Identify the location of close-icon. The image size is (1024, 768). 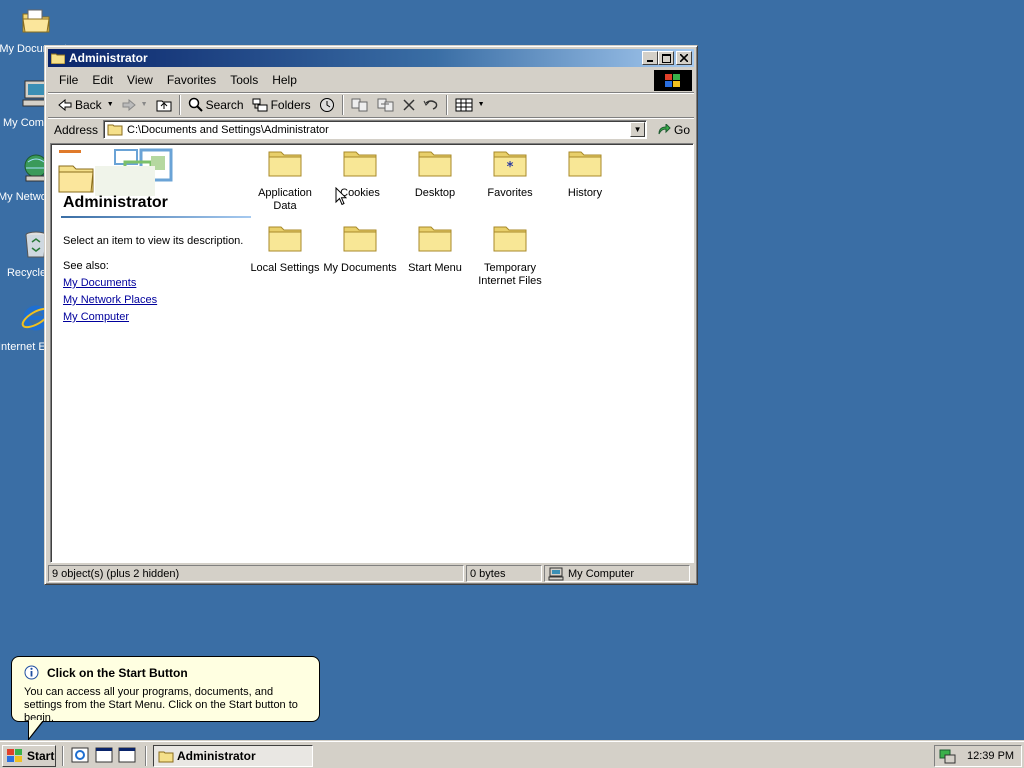
(684, 58).